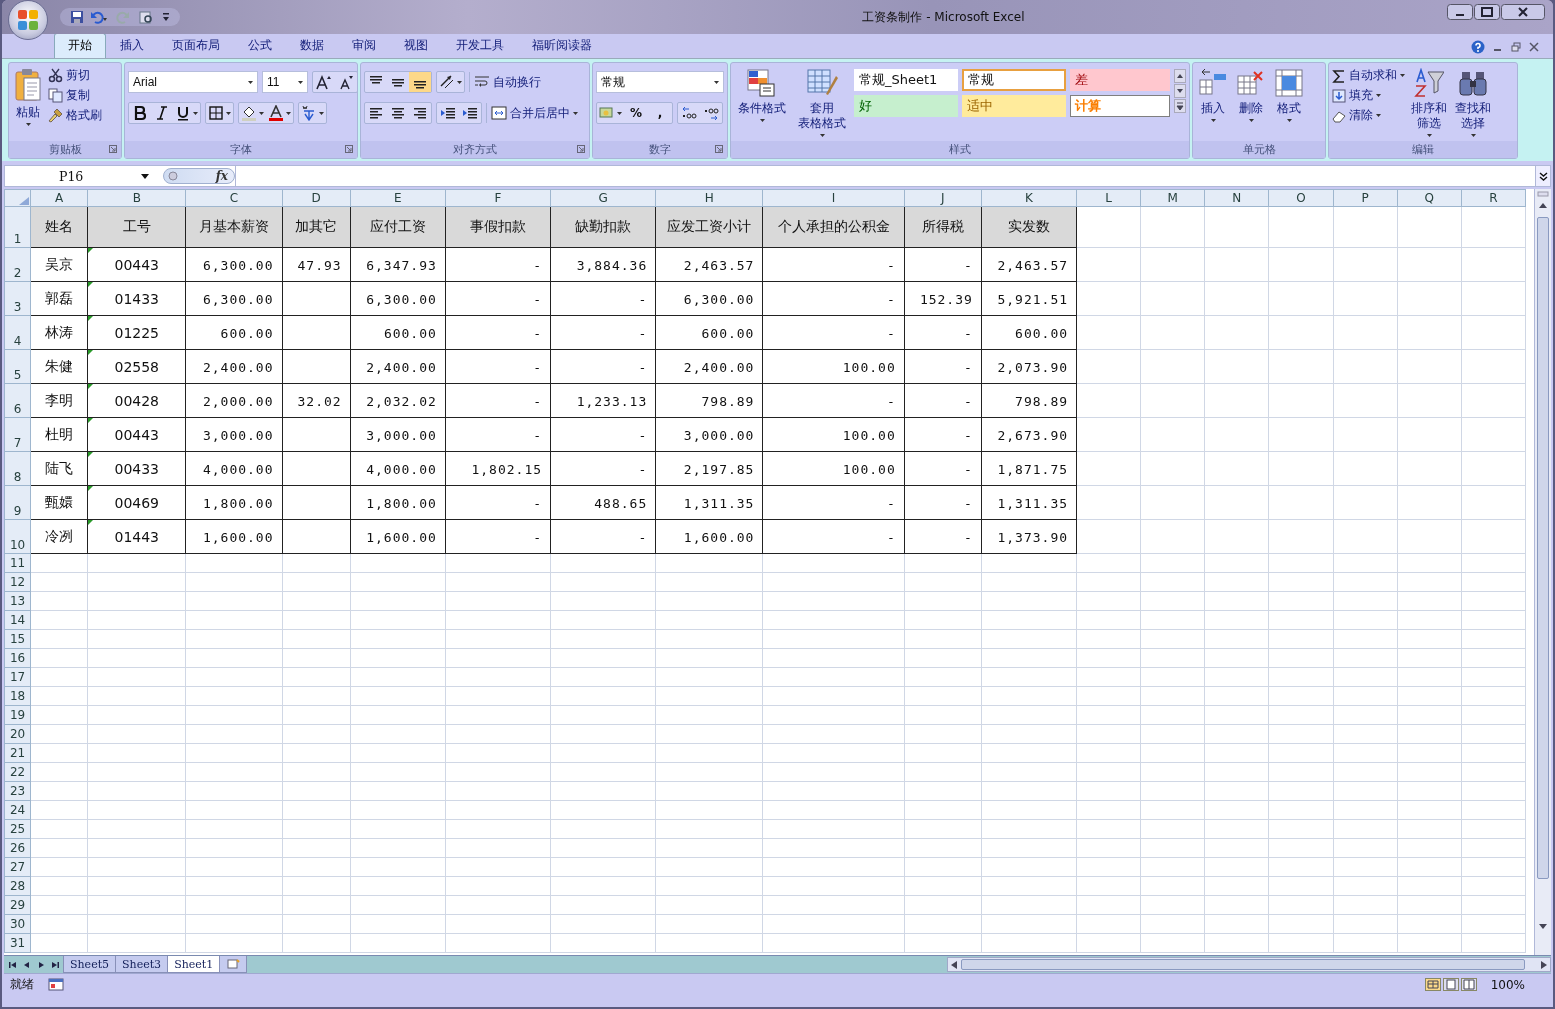 This screenshot has height=1009, width=1555. What do you see at coordinates (285, 82) in the screenshot?
I see `font-size-field: 11` at bounding box center [285, 82].